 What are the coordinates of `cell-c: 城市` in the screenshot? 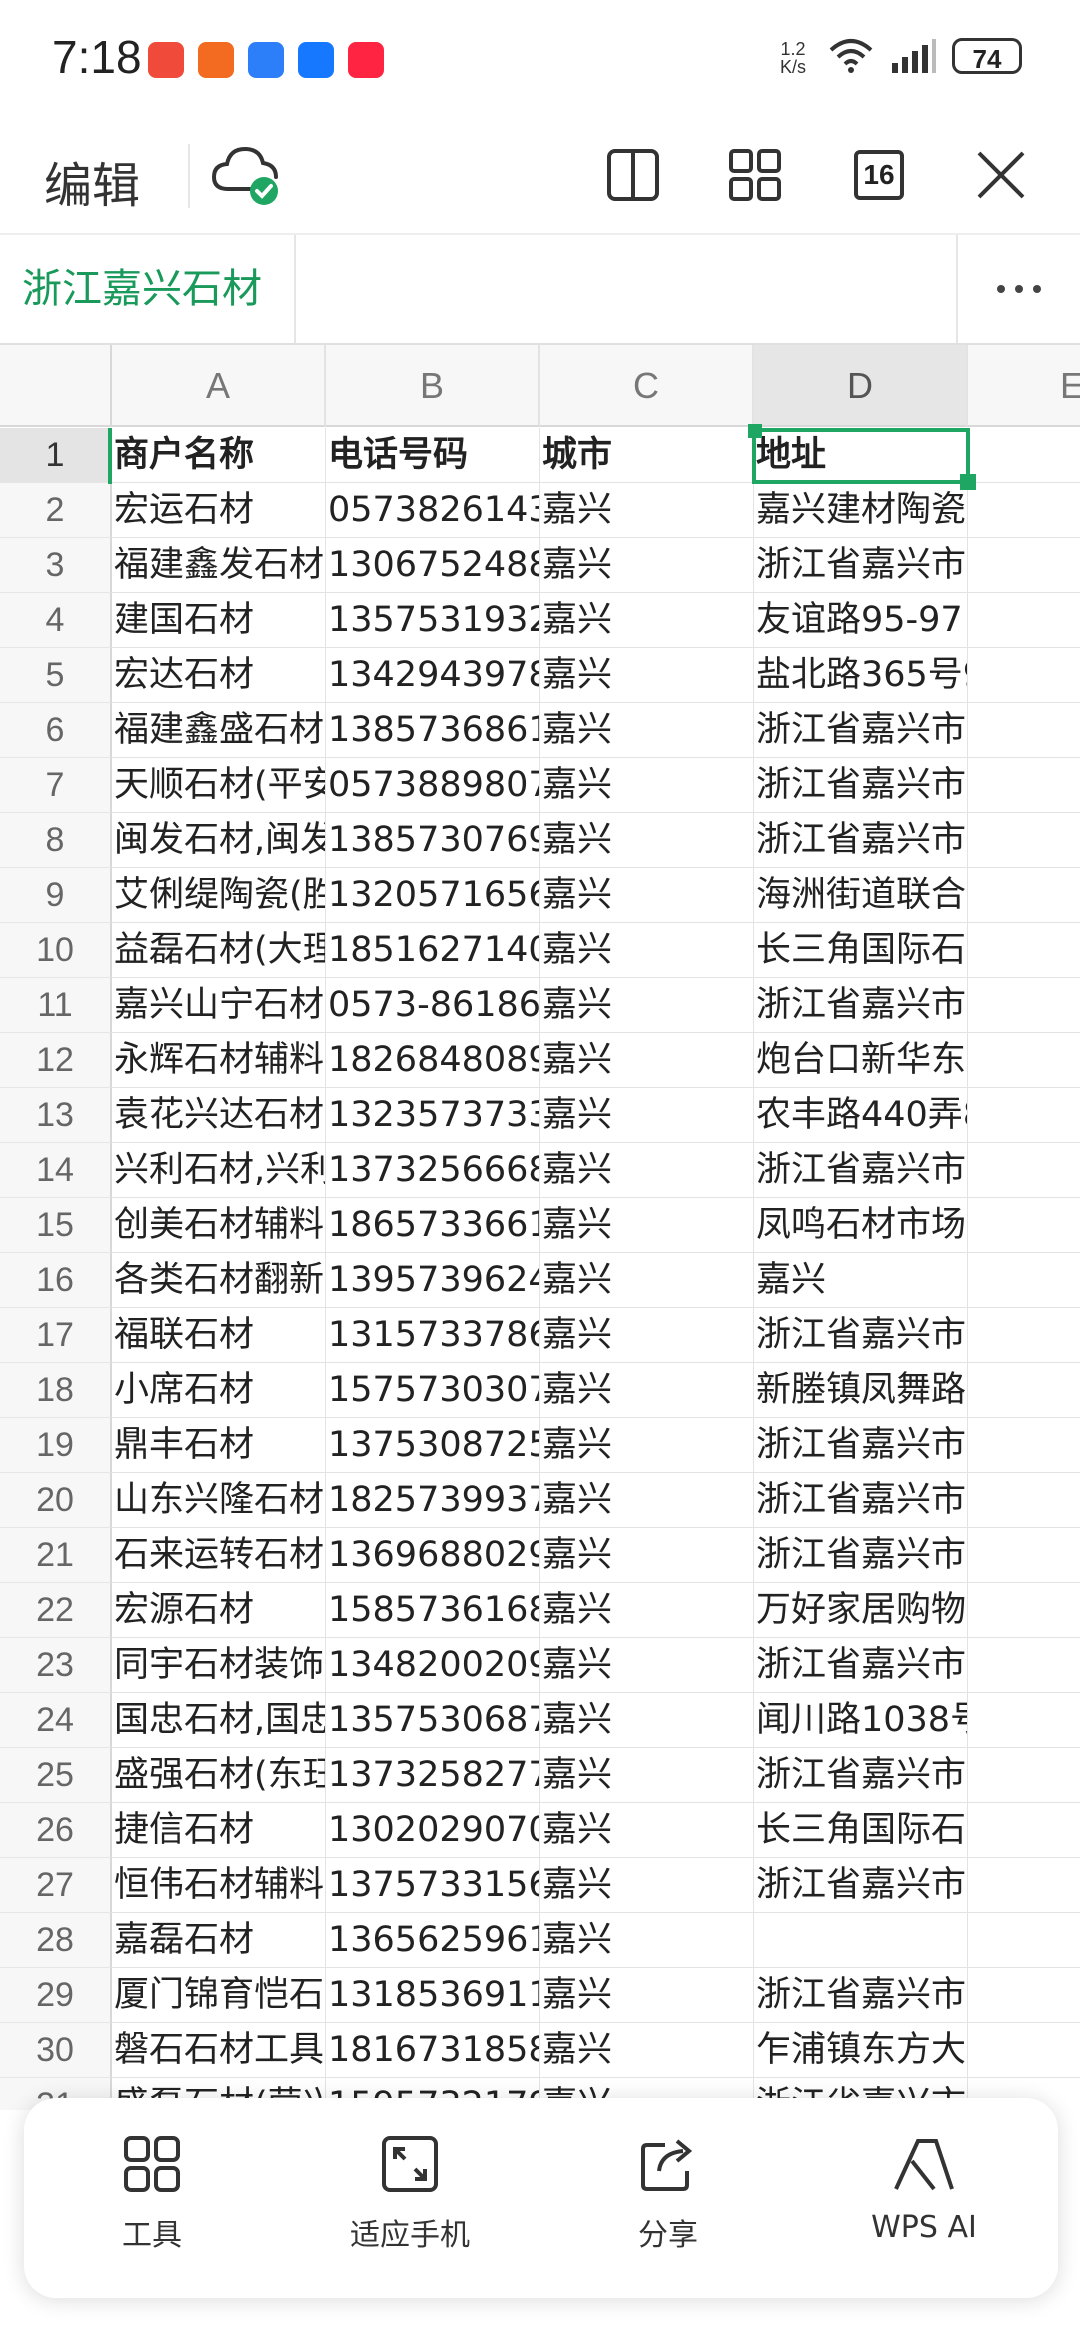 It's located at (647, 455).